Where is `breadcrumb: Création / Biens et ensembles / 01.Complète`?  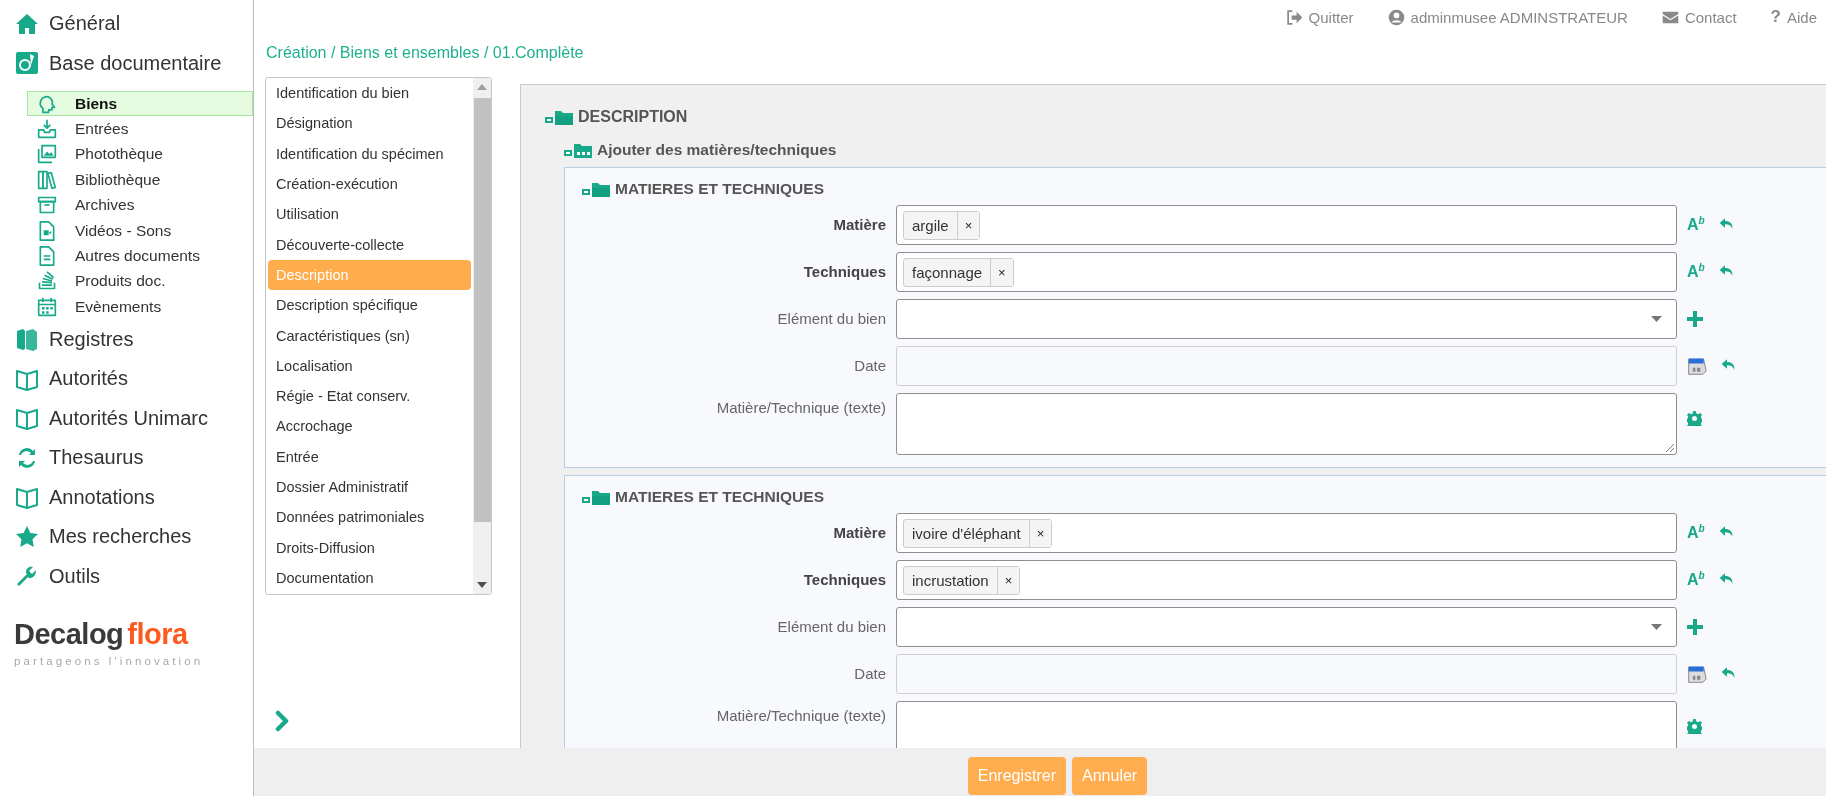 breadcrumb: Création / Biens et ensembles / 01.Complète is located at coordinates (425, 53).